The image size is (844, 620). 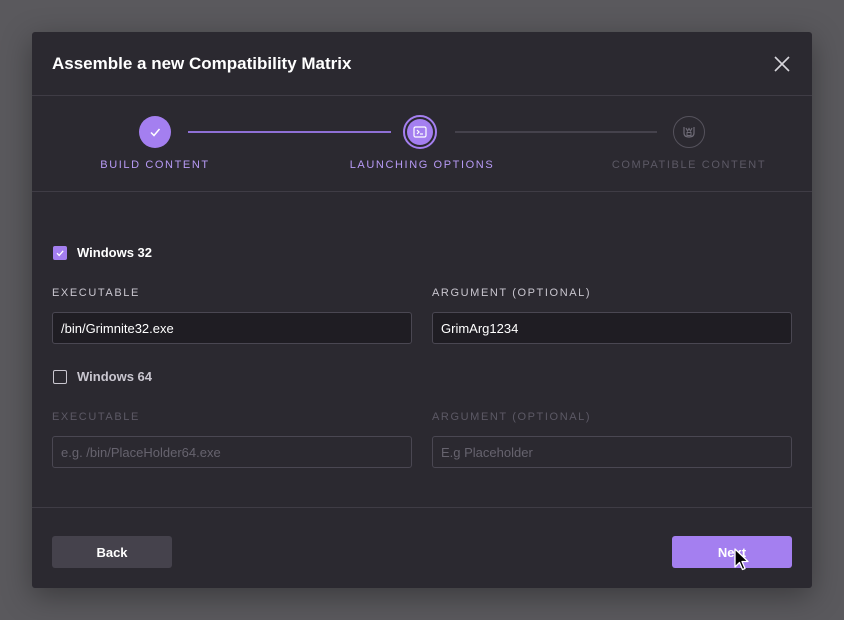 What do you see at coordinates (115, 252) in the screenshot?
I see `windows-32-label: Windows 32` at bounding box center [115, 252].